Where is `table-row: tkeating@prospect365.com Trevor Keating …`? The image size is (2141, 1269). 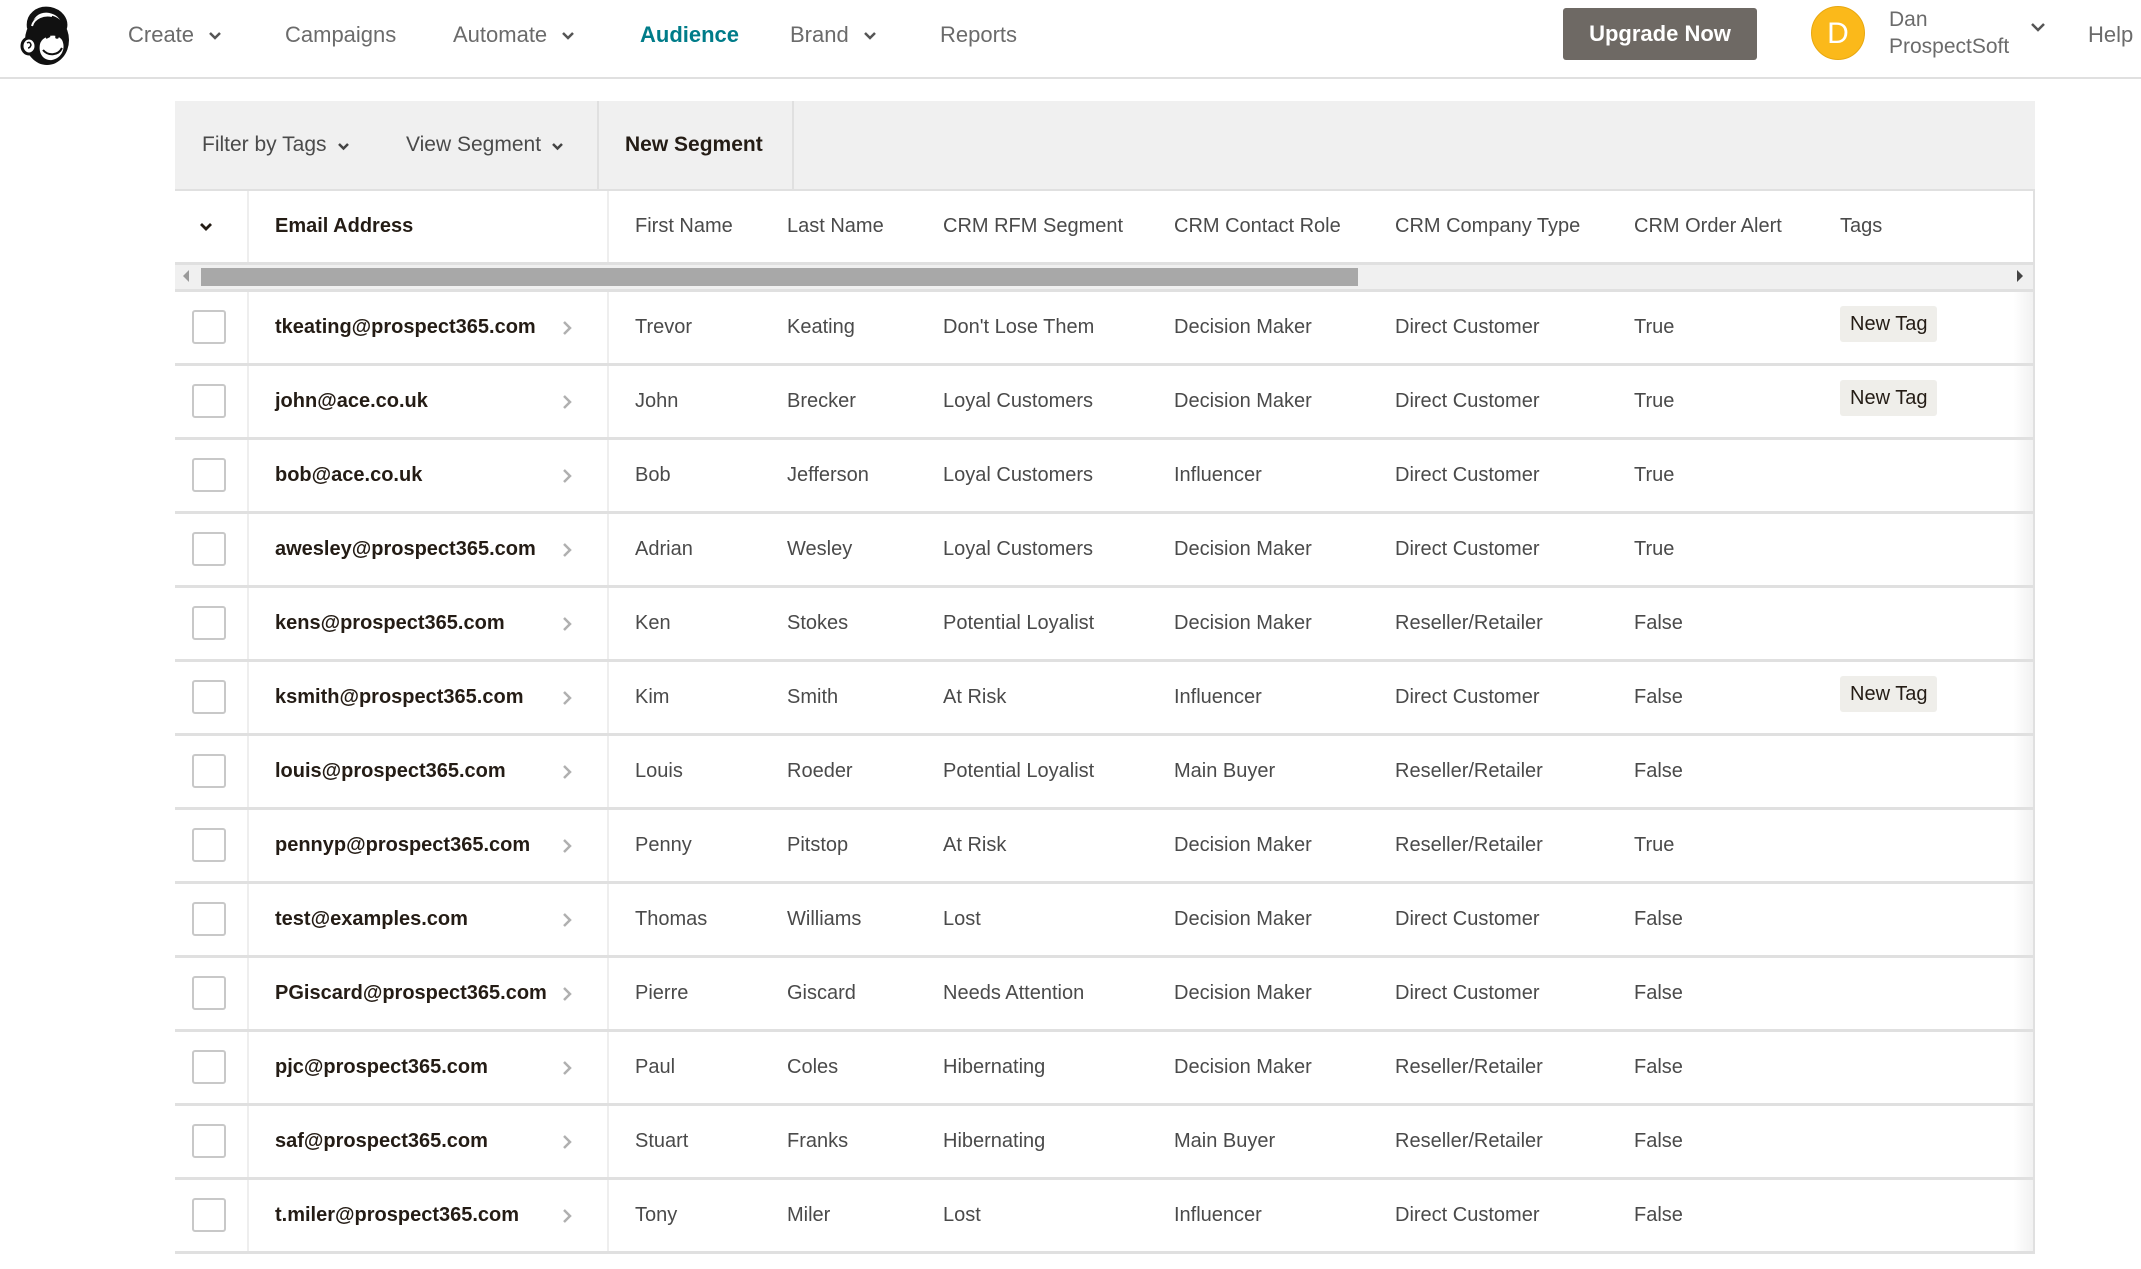 table-row: tkeating@prospect365.com Trevor Keating … is located at coordinates (1105, 329).